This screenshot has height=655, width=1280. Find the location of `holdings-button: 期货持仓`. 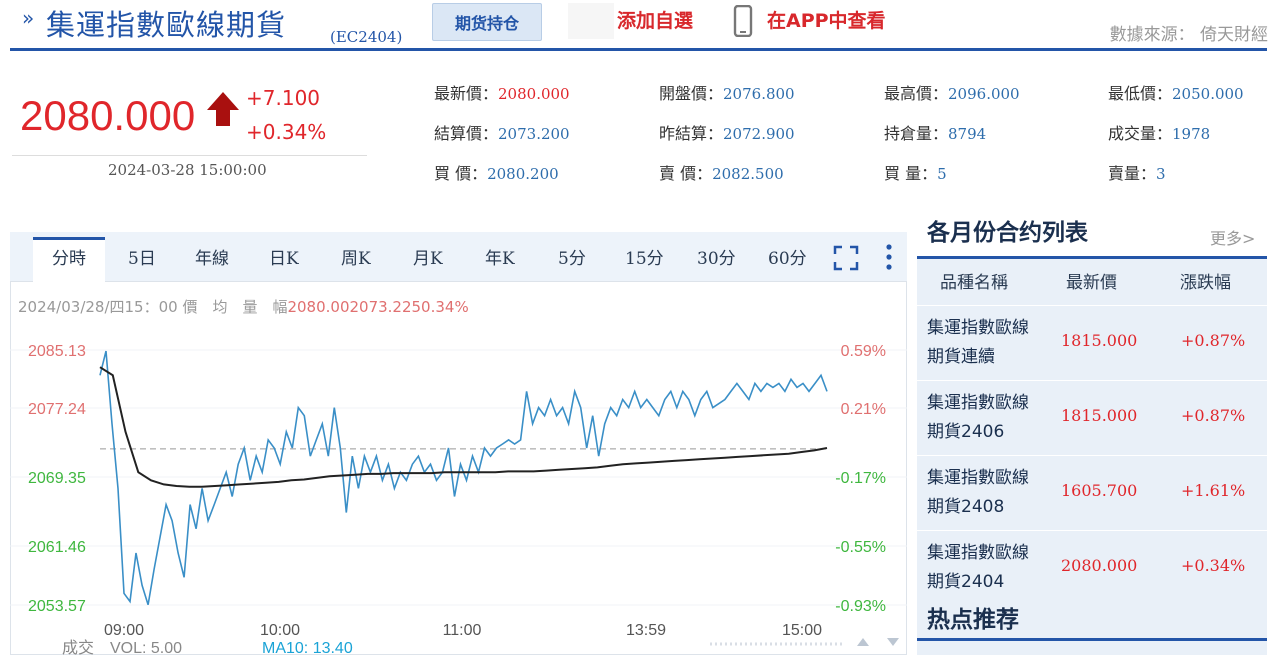

holdings-button: 期货持仓 is located at coordinates (487, 22).